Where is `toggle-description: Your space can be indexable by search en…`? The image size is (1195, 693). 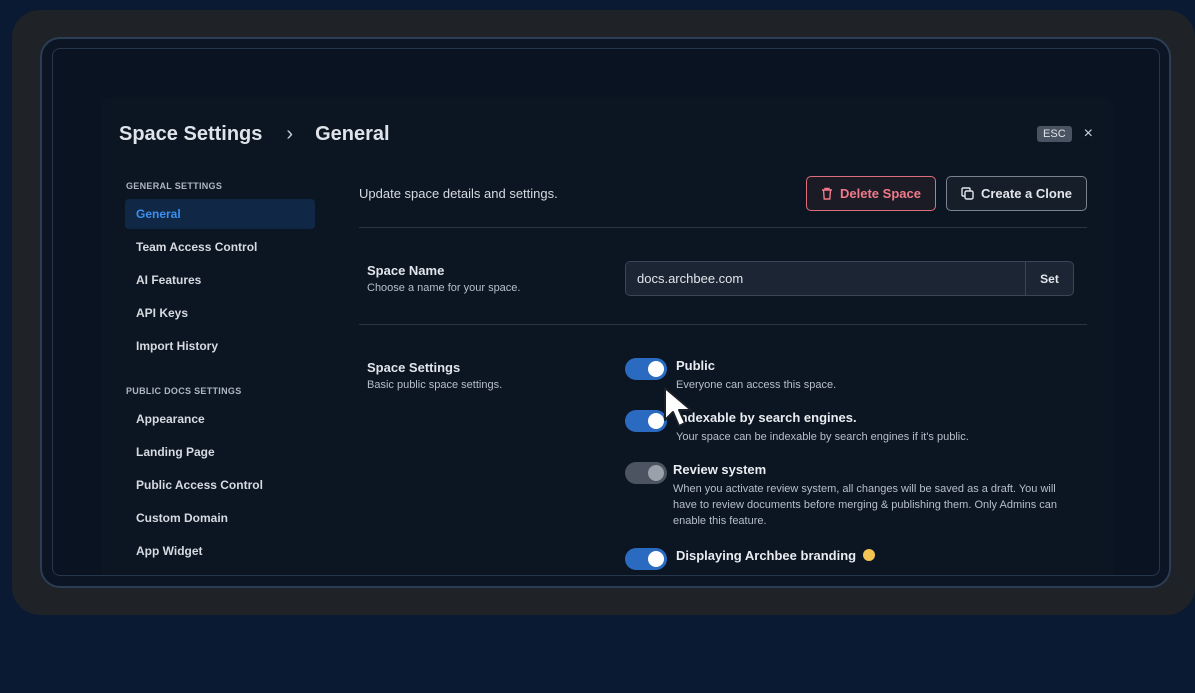 toggle-description: Your space can be indexable by search en… is located at coordinates (822, 437).